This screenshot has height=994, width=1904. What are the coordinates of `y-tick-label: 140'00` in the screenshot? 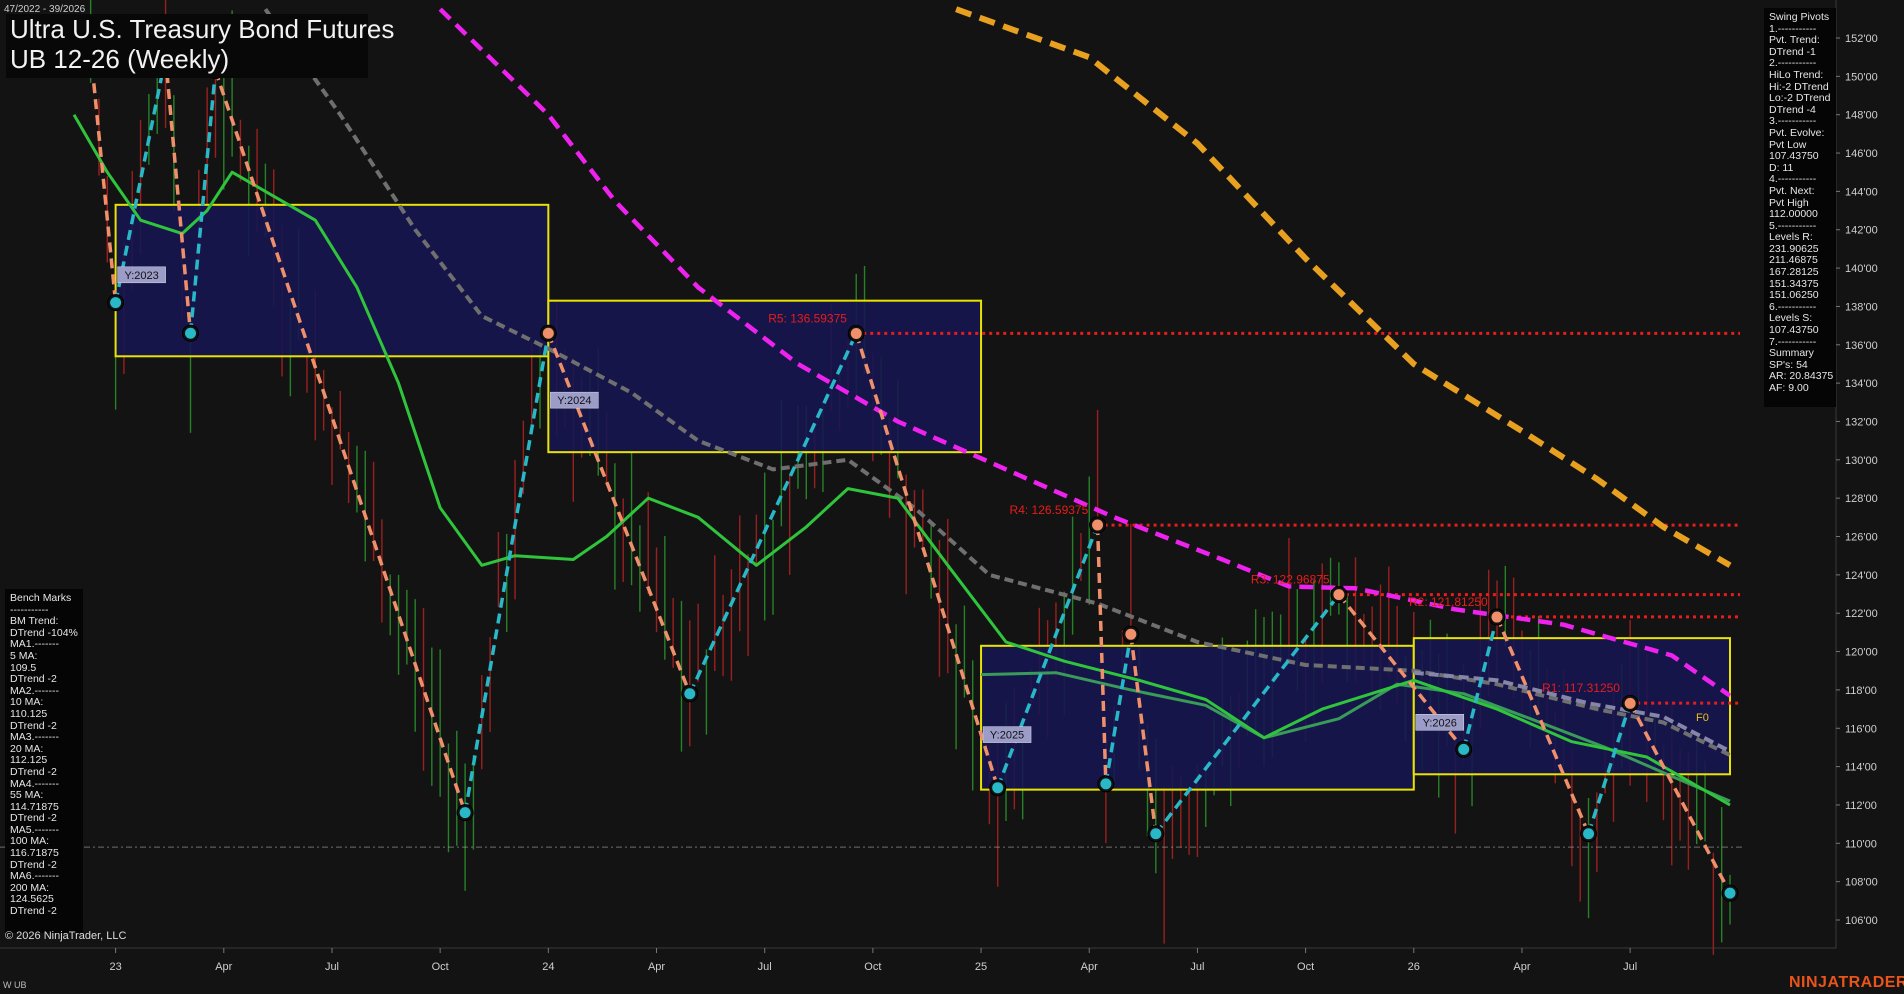 It's located at (1861, 269).